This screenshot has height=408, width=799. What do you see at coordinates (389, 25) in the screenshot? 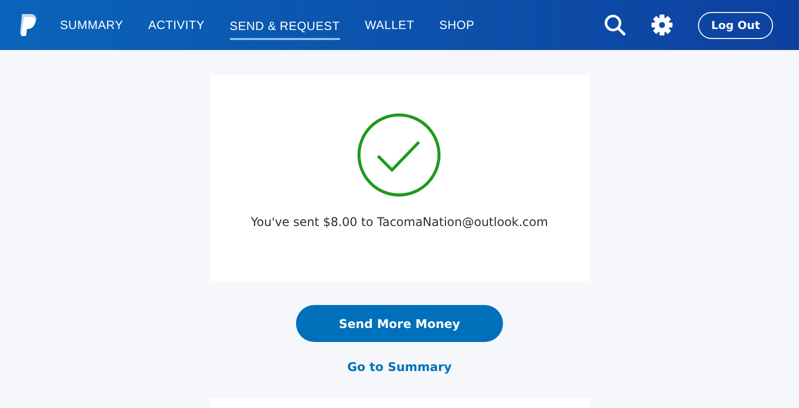
I see `nav-tab: WALLET` at bounding box center [389, 25].